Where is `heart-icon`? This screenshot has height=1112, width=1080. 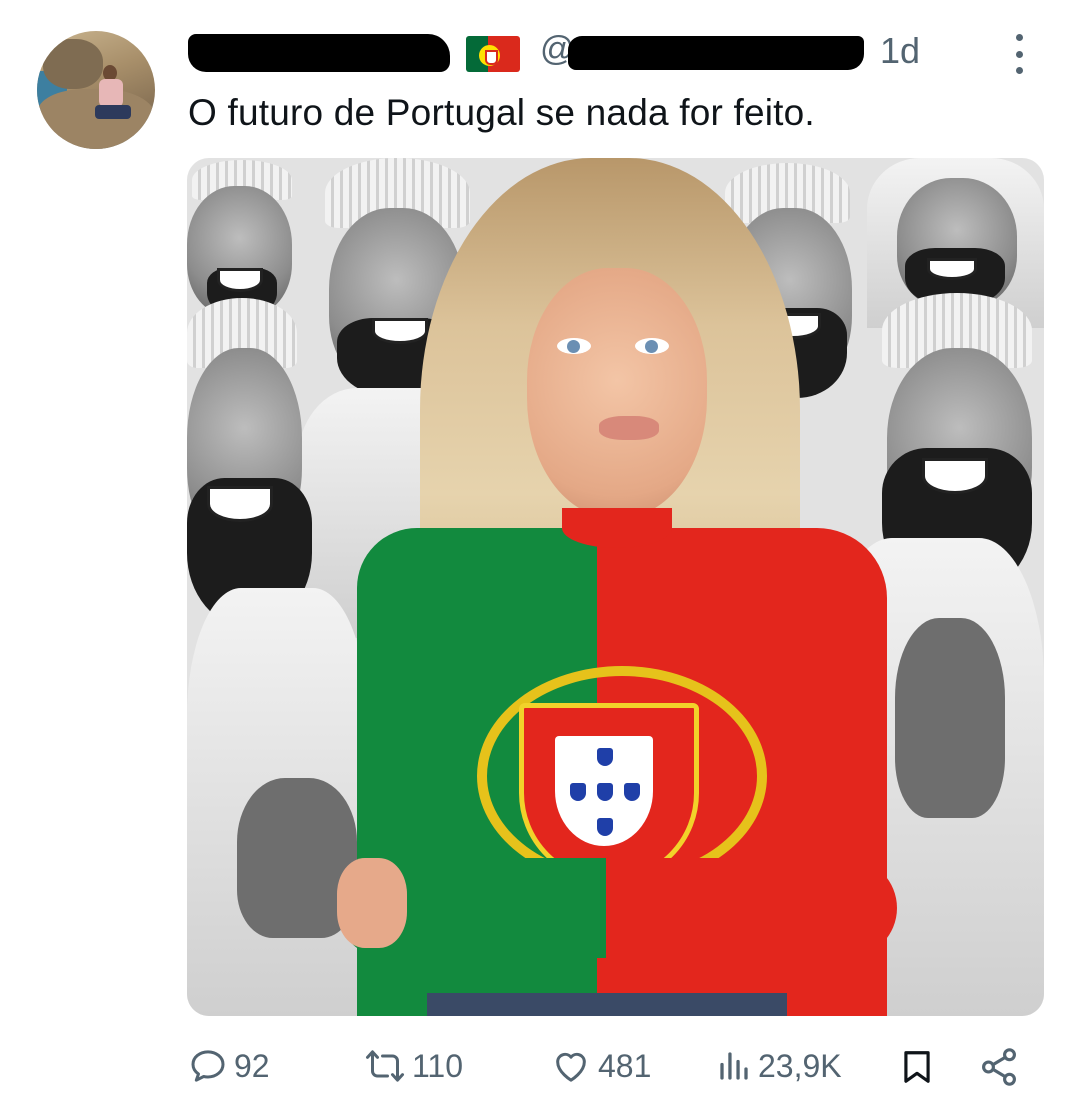 heart-icon is located at coordinates (571, 1067).